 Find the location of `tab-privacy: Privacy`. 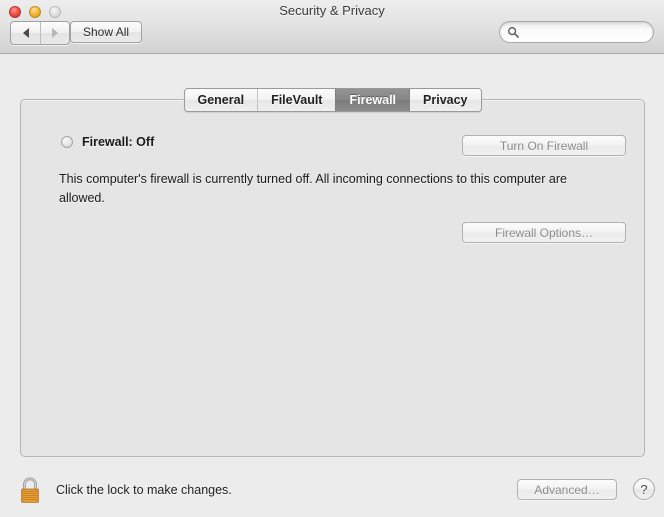

tab-privacy: Privacy is located at coordinates (445, 100).